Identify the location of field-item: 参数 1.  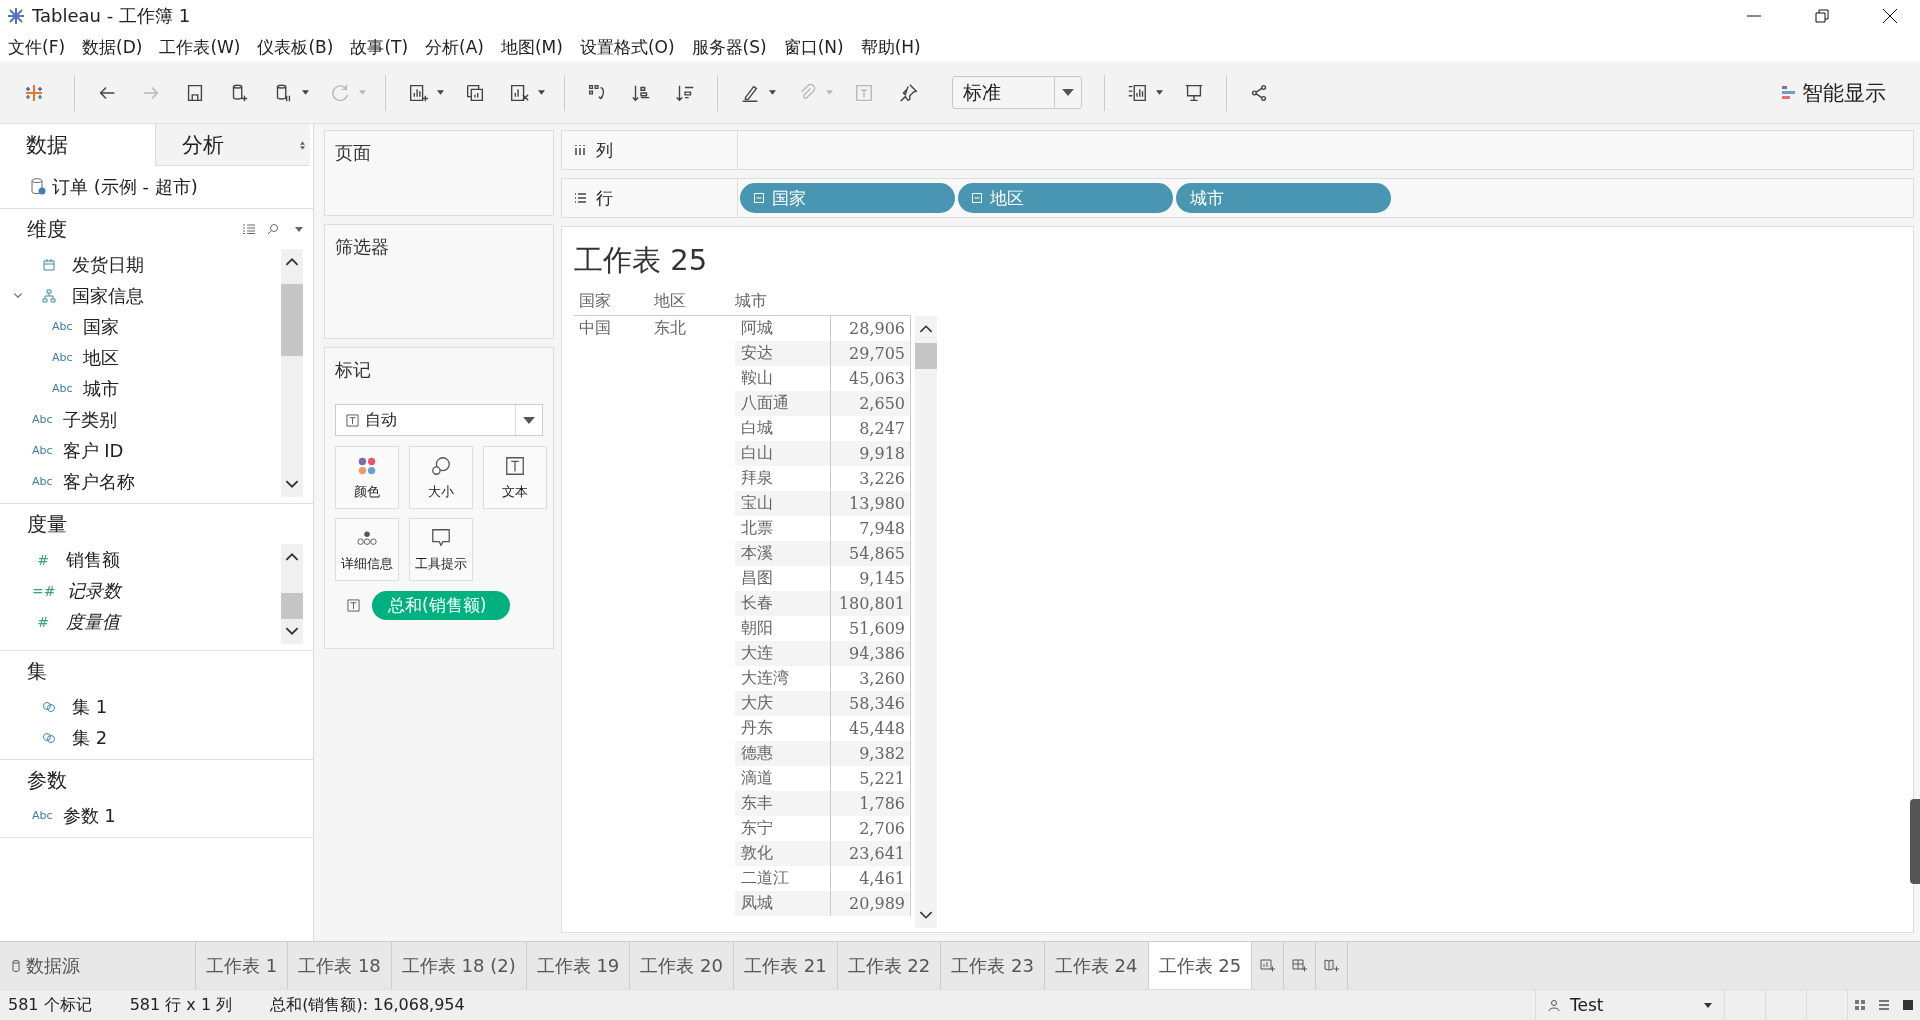
(89, 815).